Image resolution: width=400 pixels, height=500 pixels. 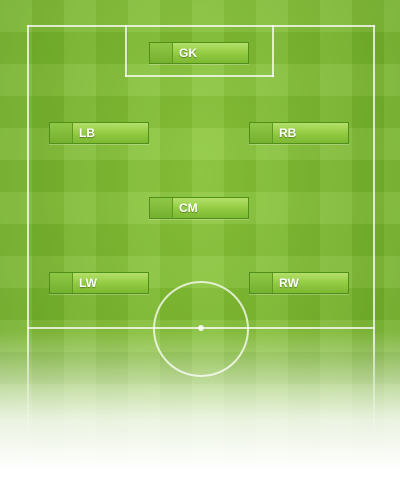 I want to click on position-slot-rw: RW, so click(x=299, y=283).